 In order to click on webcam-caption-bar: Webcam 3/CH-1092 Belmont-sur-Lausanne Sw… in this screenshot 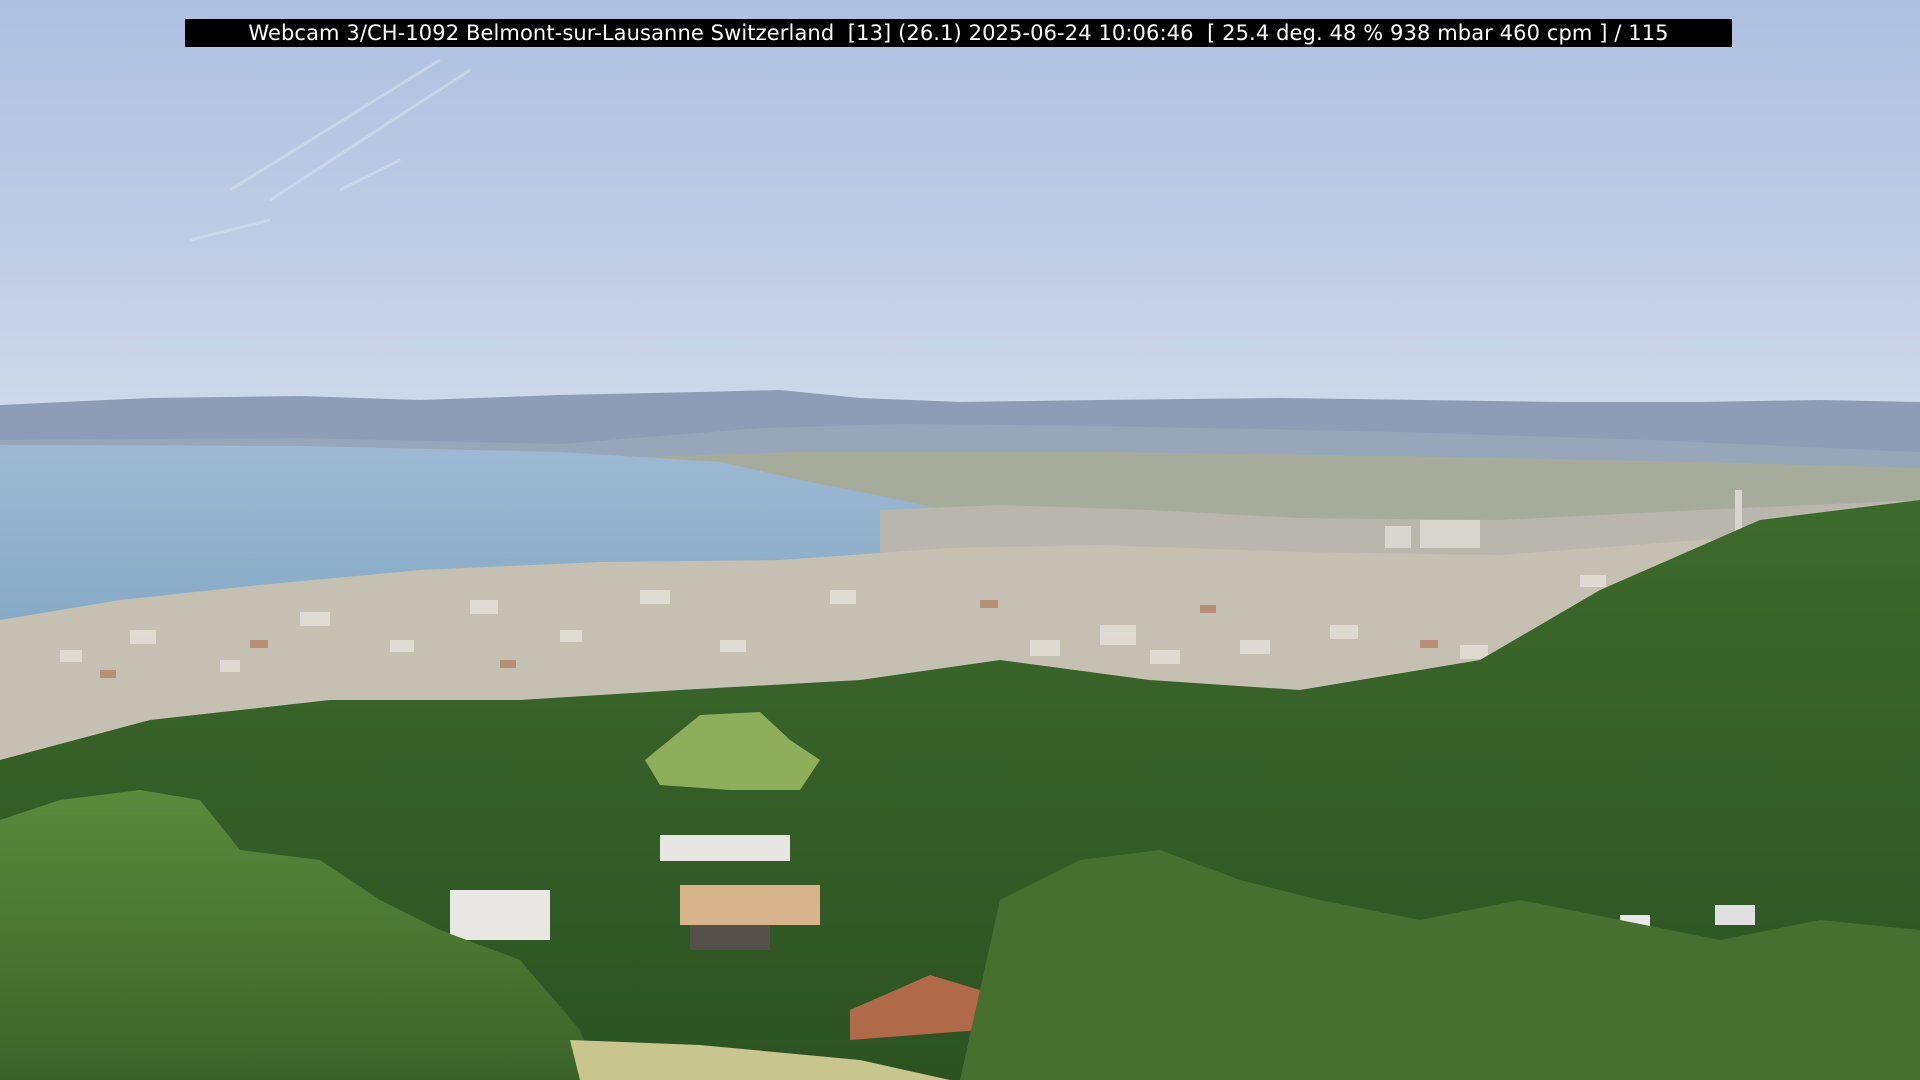, I will do `click(958, 33)`.